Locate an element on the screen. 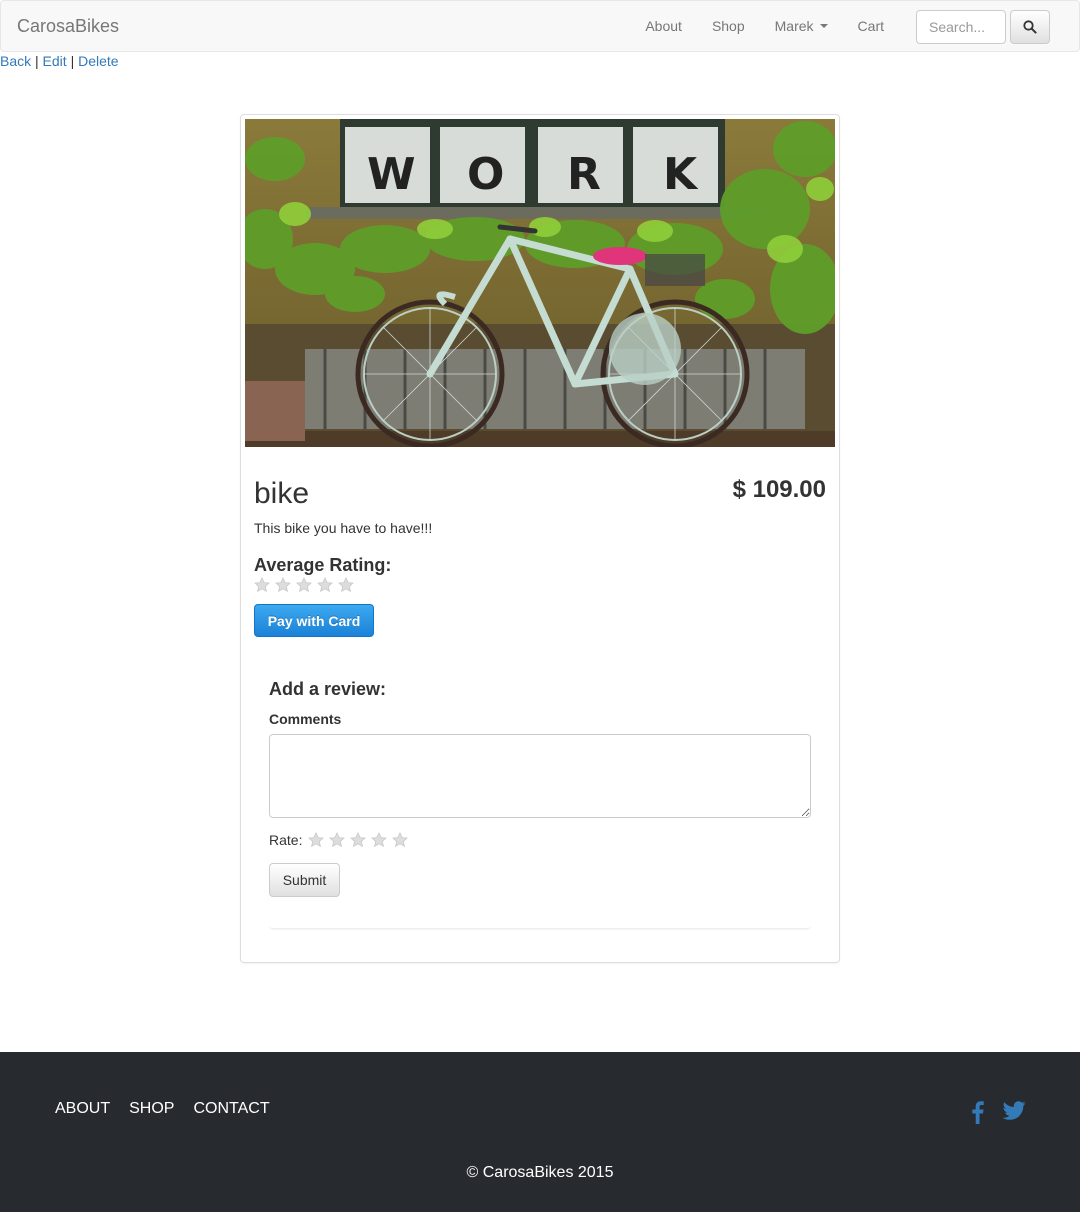 The height and width of the screenshot is (1212, 1080). search-button is located at coordinates (1030, 27).